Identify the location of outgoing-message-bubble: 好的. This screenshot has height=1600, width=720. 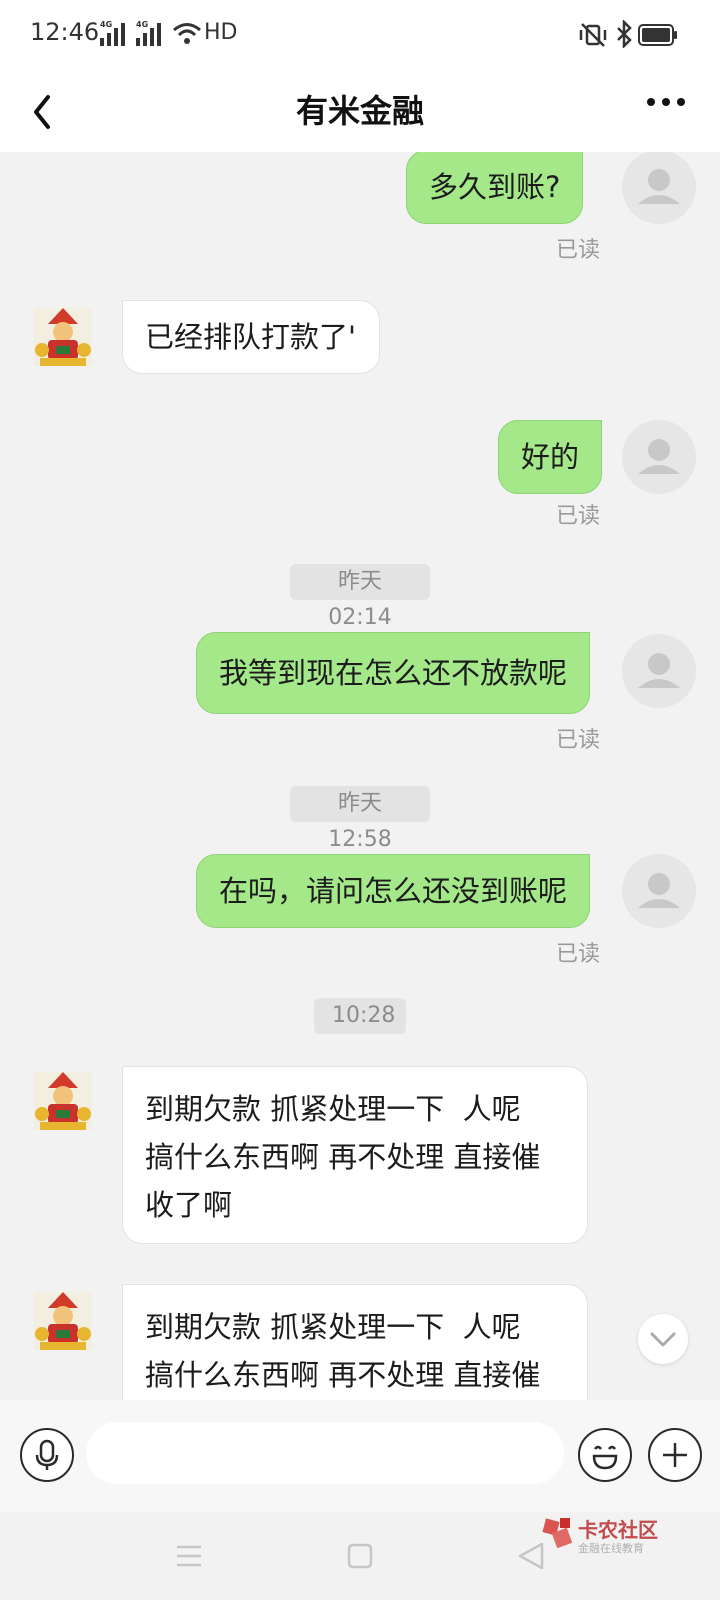
(550, 457).